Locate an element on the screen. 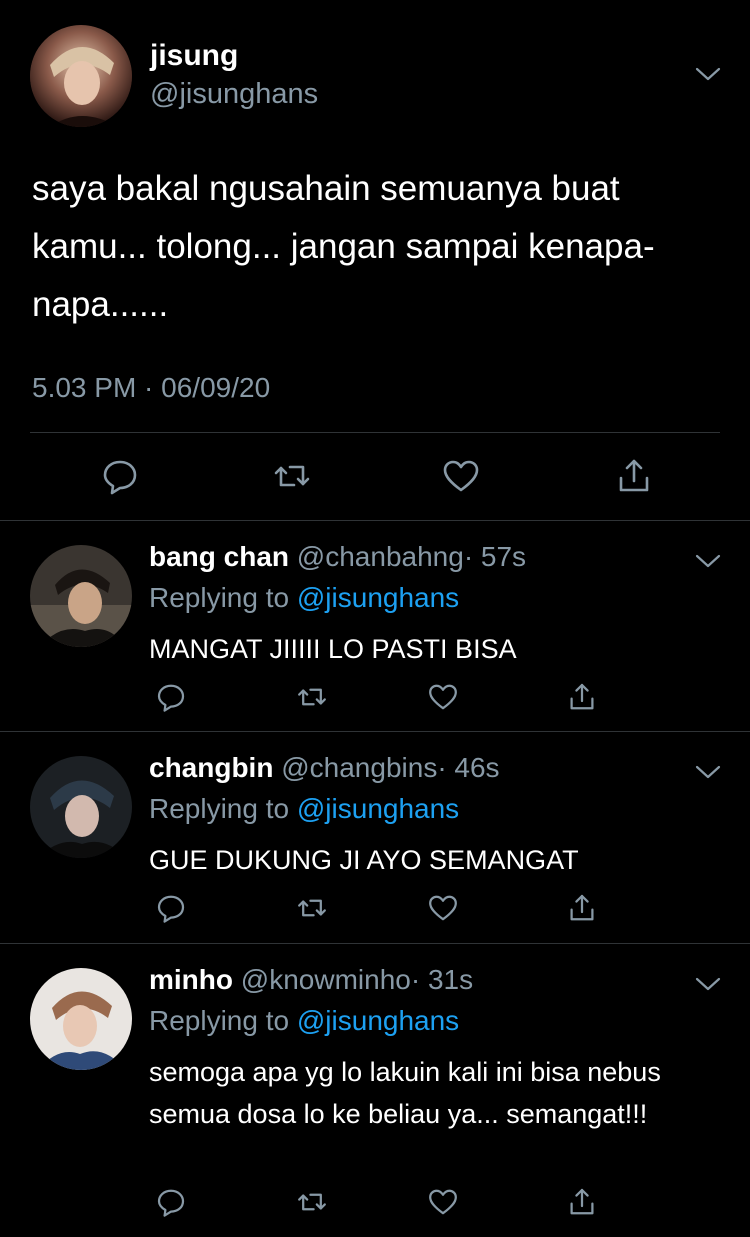 The height and width of the screenshot is (1237, 750). reply-header: changbin @changbins· 46s is located at coordinates (324, 768).